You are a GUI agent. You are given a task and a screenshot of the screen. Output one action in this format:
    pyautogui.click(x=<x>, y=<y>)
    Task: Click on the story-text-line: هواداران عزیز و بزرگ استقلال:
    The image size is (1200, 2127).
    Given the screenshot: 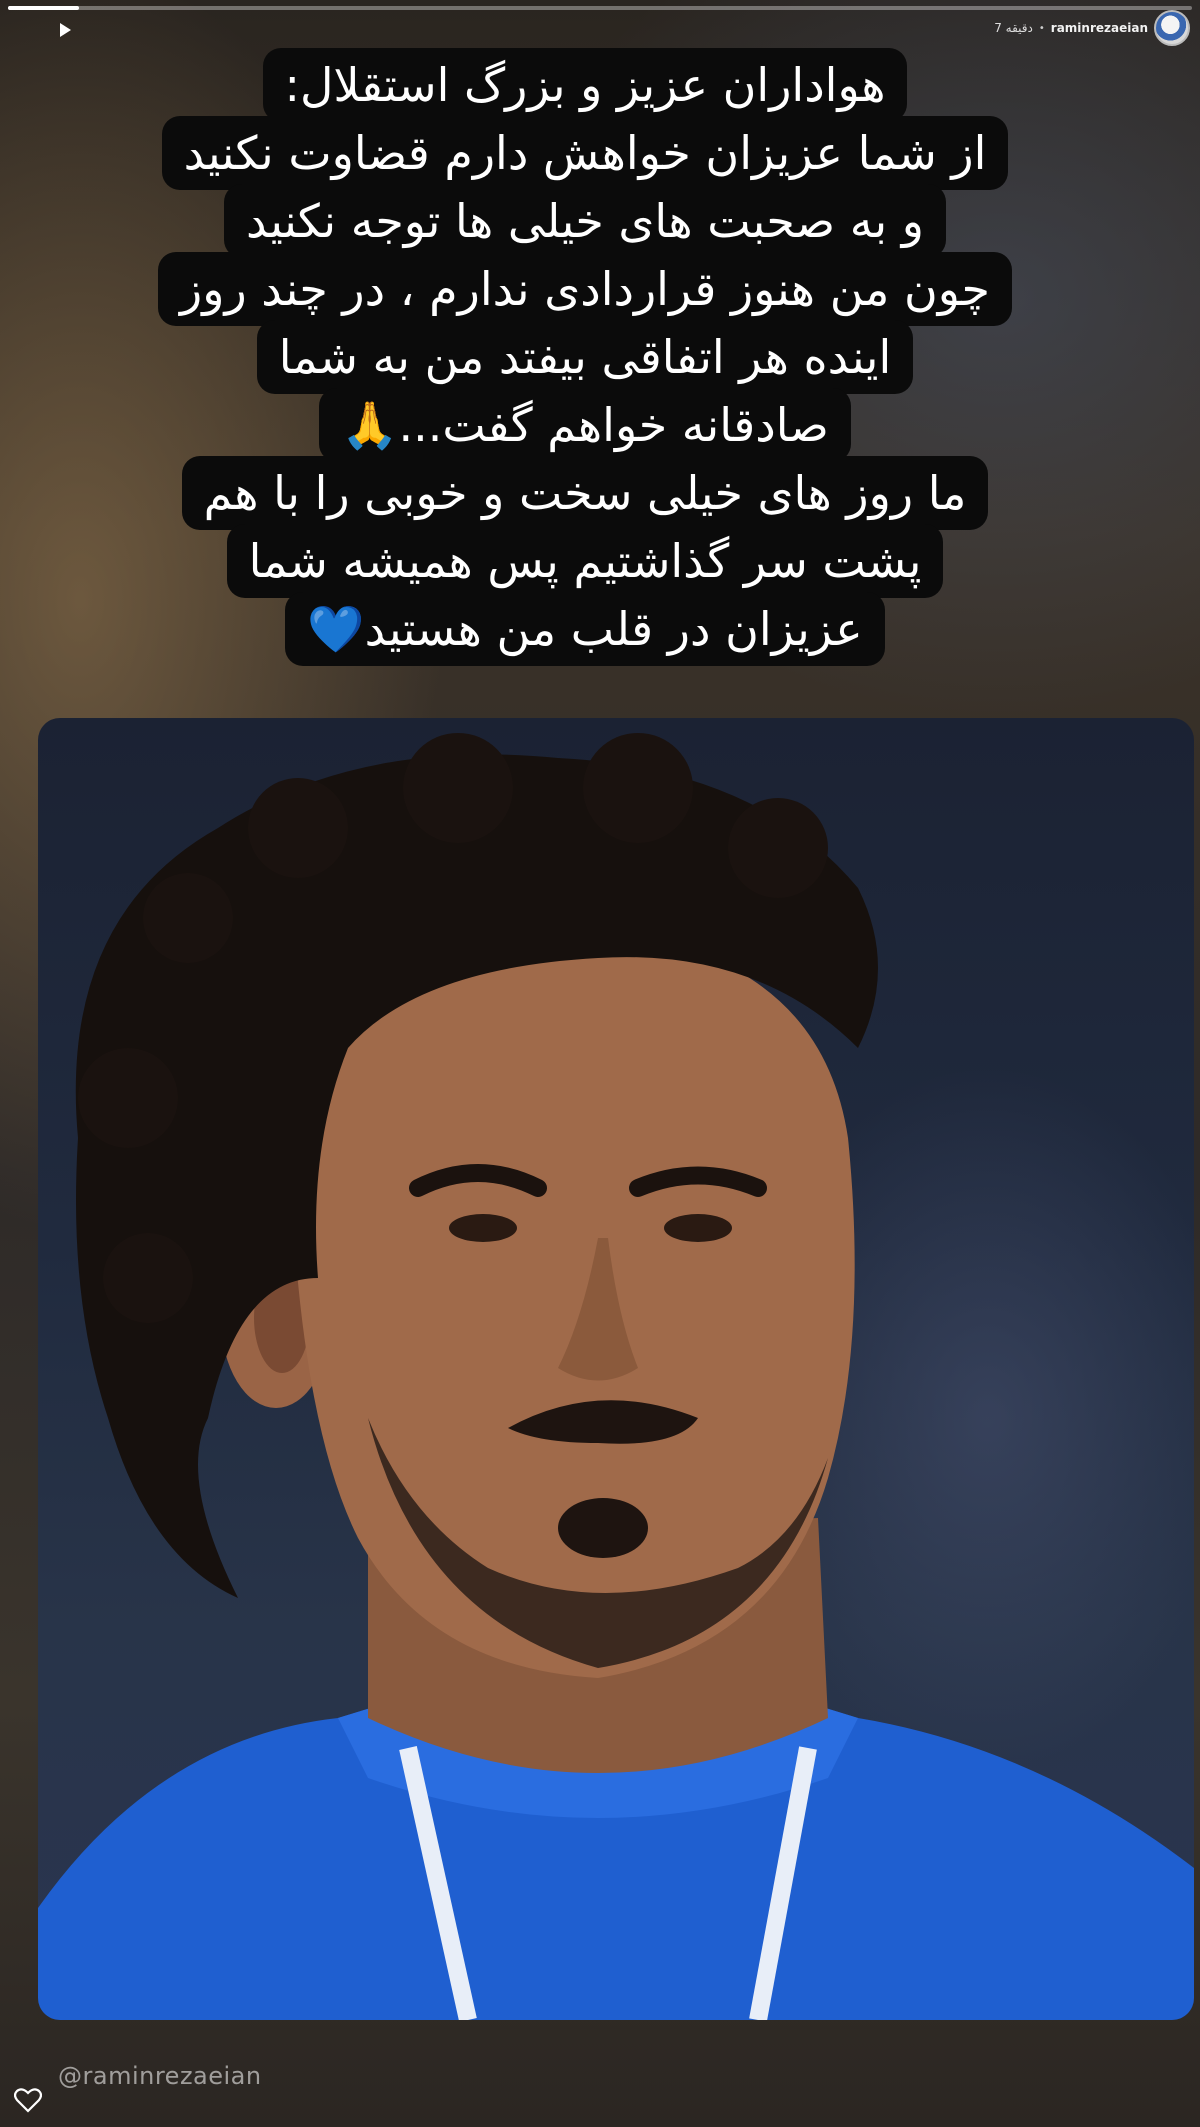 What is the action you would take?
    pyautogui.click(x=585, y=85)
    